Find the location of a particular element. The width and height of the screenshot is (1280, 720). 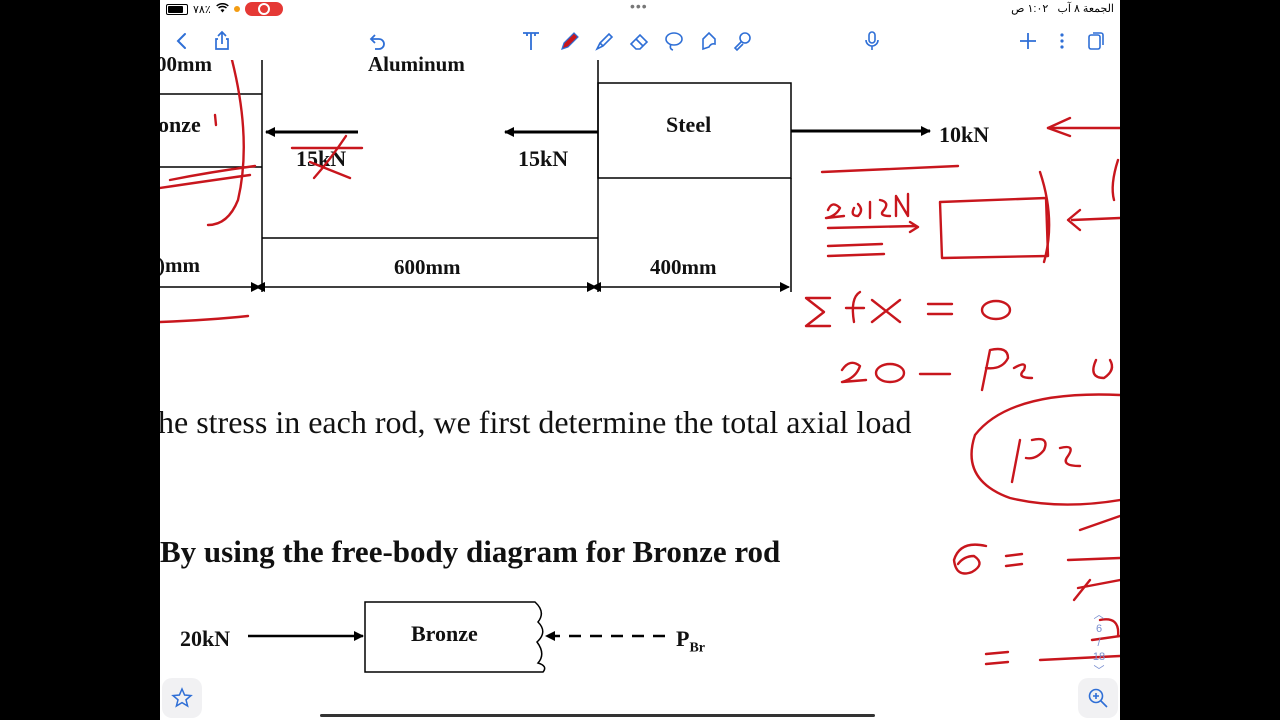

highlighter-tool-button is located at coordinates (605, 41).